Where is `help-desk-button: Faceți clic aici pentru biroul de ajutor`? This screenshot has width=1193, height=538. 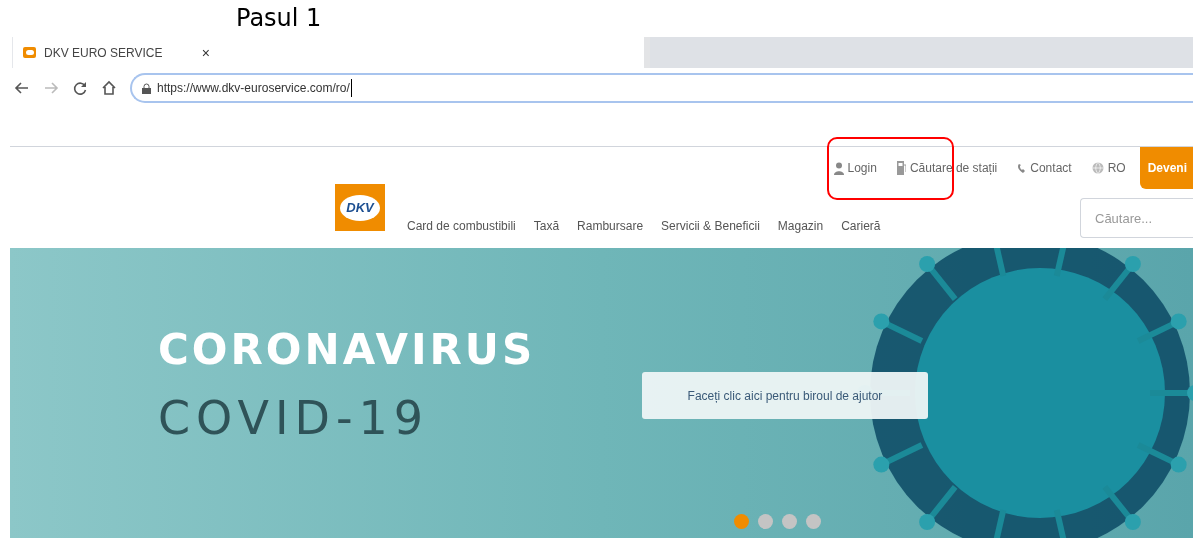 help-desk-button: Faceți clic aici pentru biroul de ajutor is located at coordinates (785, 395).